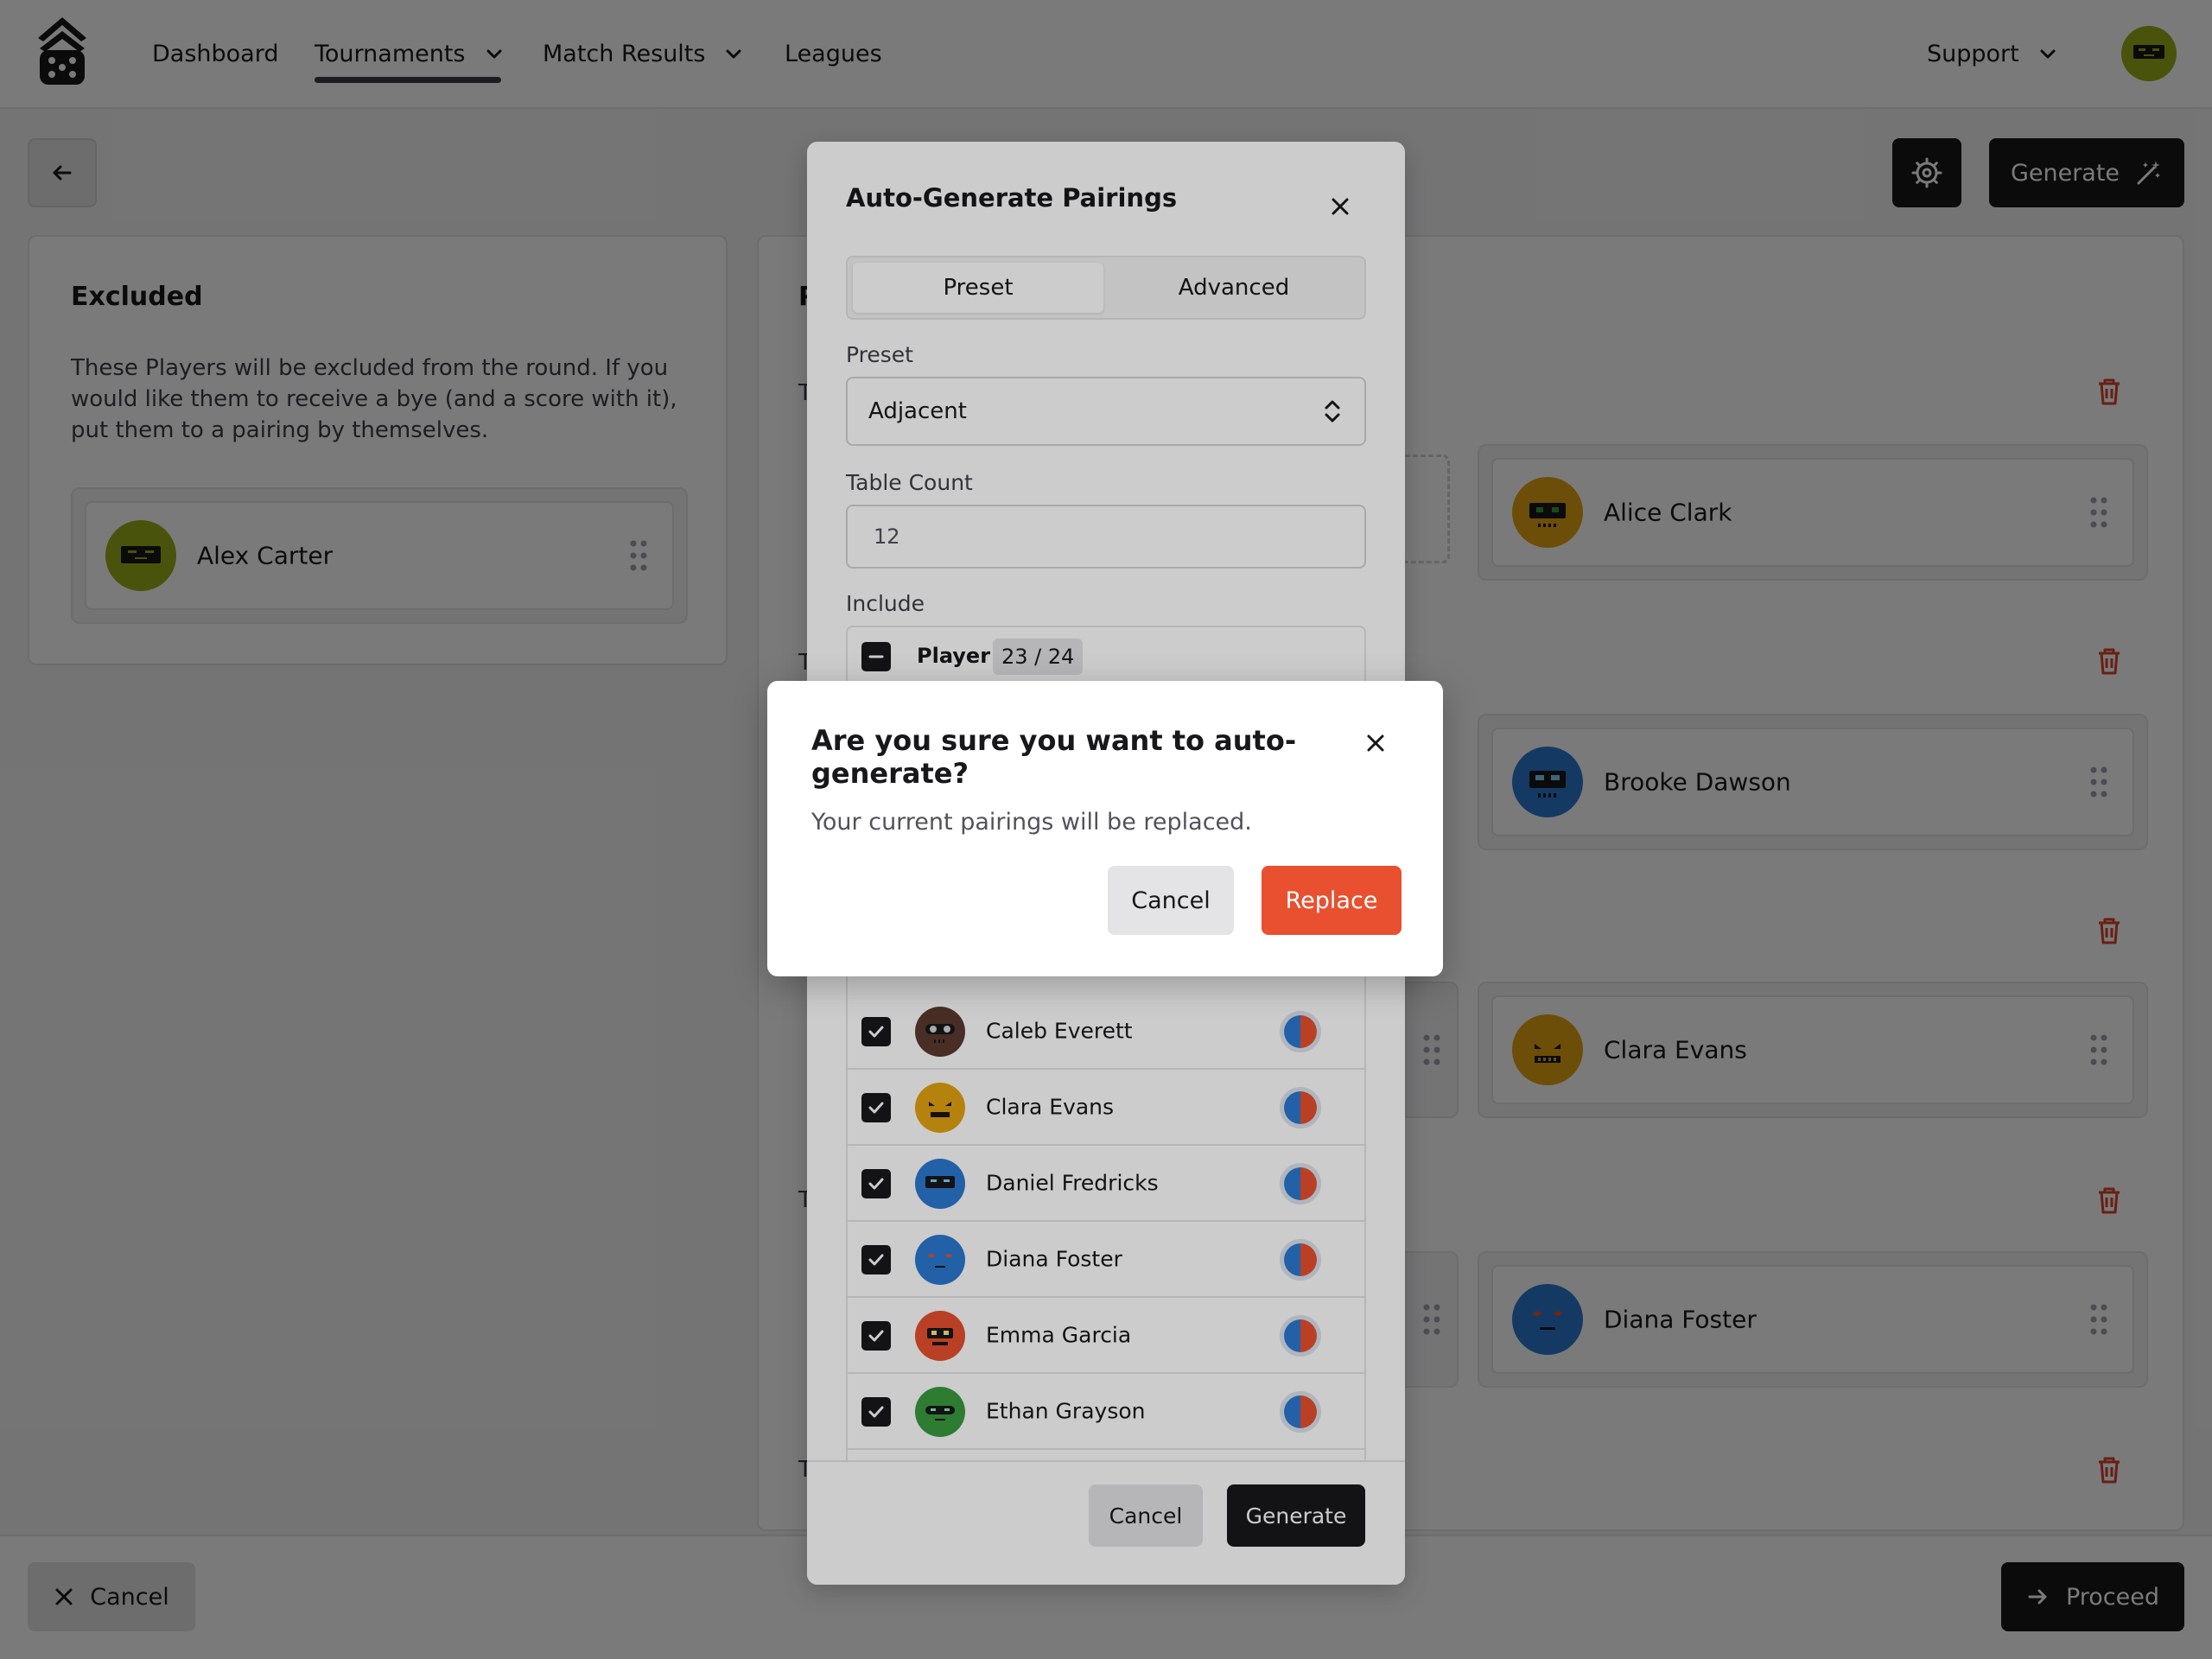 The height and width of the screenshot is (1659, 2212). Describe the element at coordinates (1375, 743) in the screenshot. I see `close-icon` at that location.